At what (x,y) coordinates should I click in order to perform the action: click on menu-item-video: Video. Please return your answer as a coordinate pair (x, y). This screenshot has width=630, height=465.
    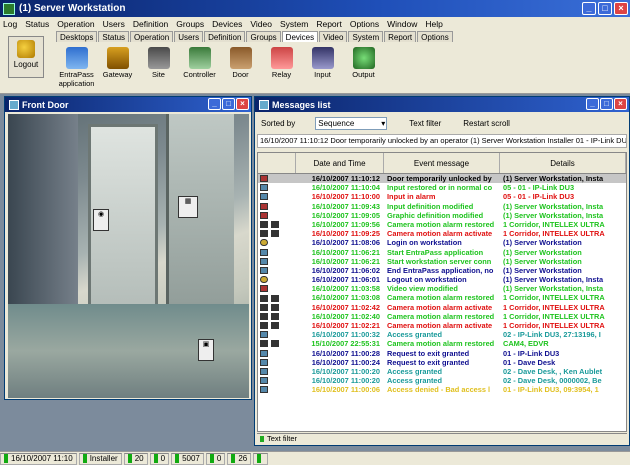
    Looking at the image, I should click on (261, 24).